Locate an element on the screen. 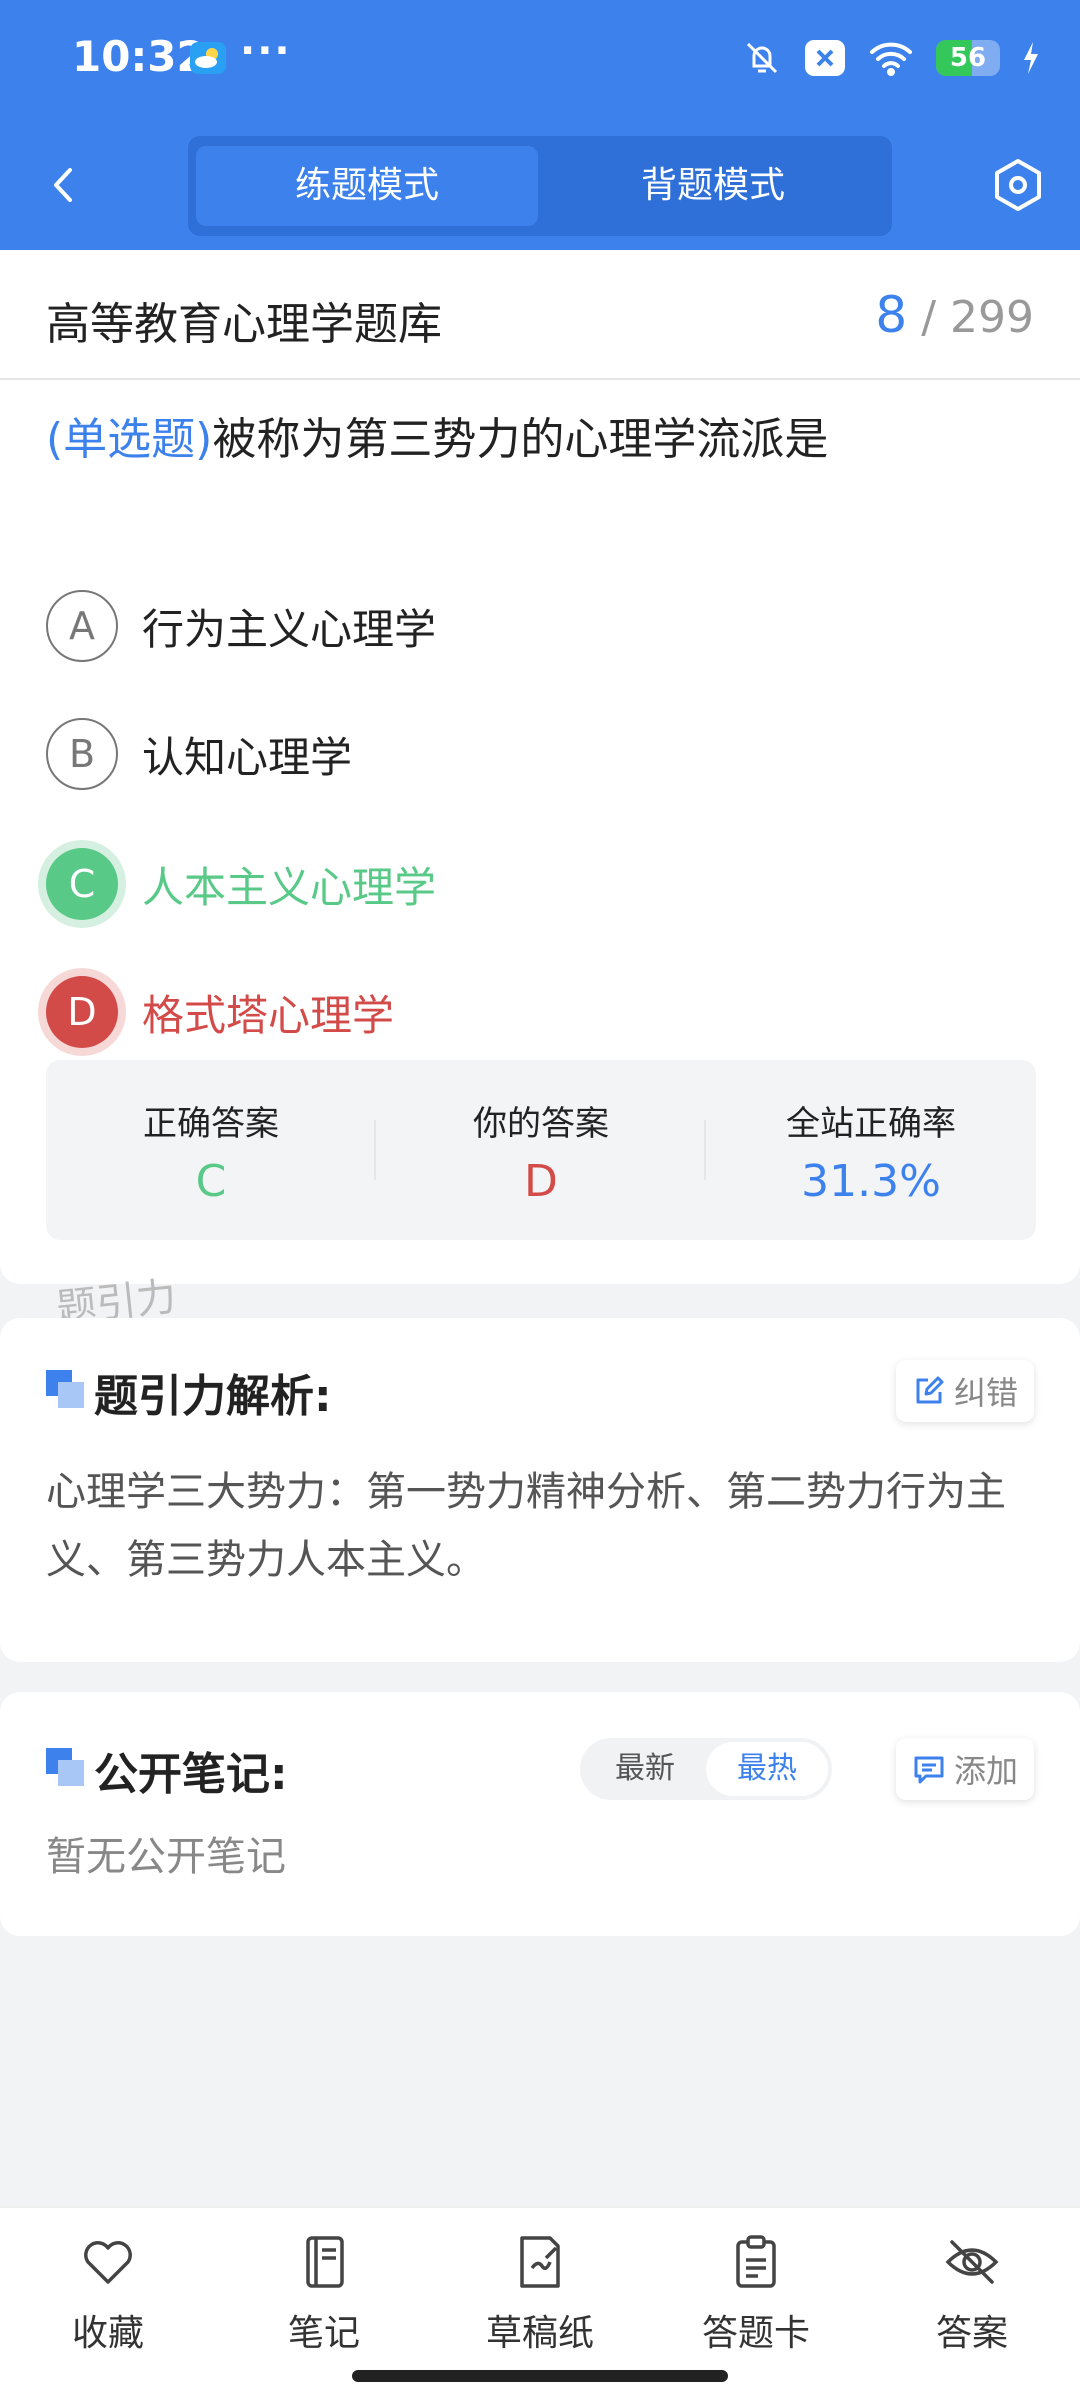  battery-icon: 56 is located at coordinates (968, 58).